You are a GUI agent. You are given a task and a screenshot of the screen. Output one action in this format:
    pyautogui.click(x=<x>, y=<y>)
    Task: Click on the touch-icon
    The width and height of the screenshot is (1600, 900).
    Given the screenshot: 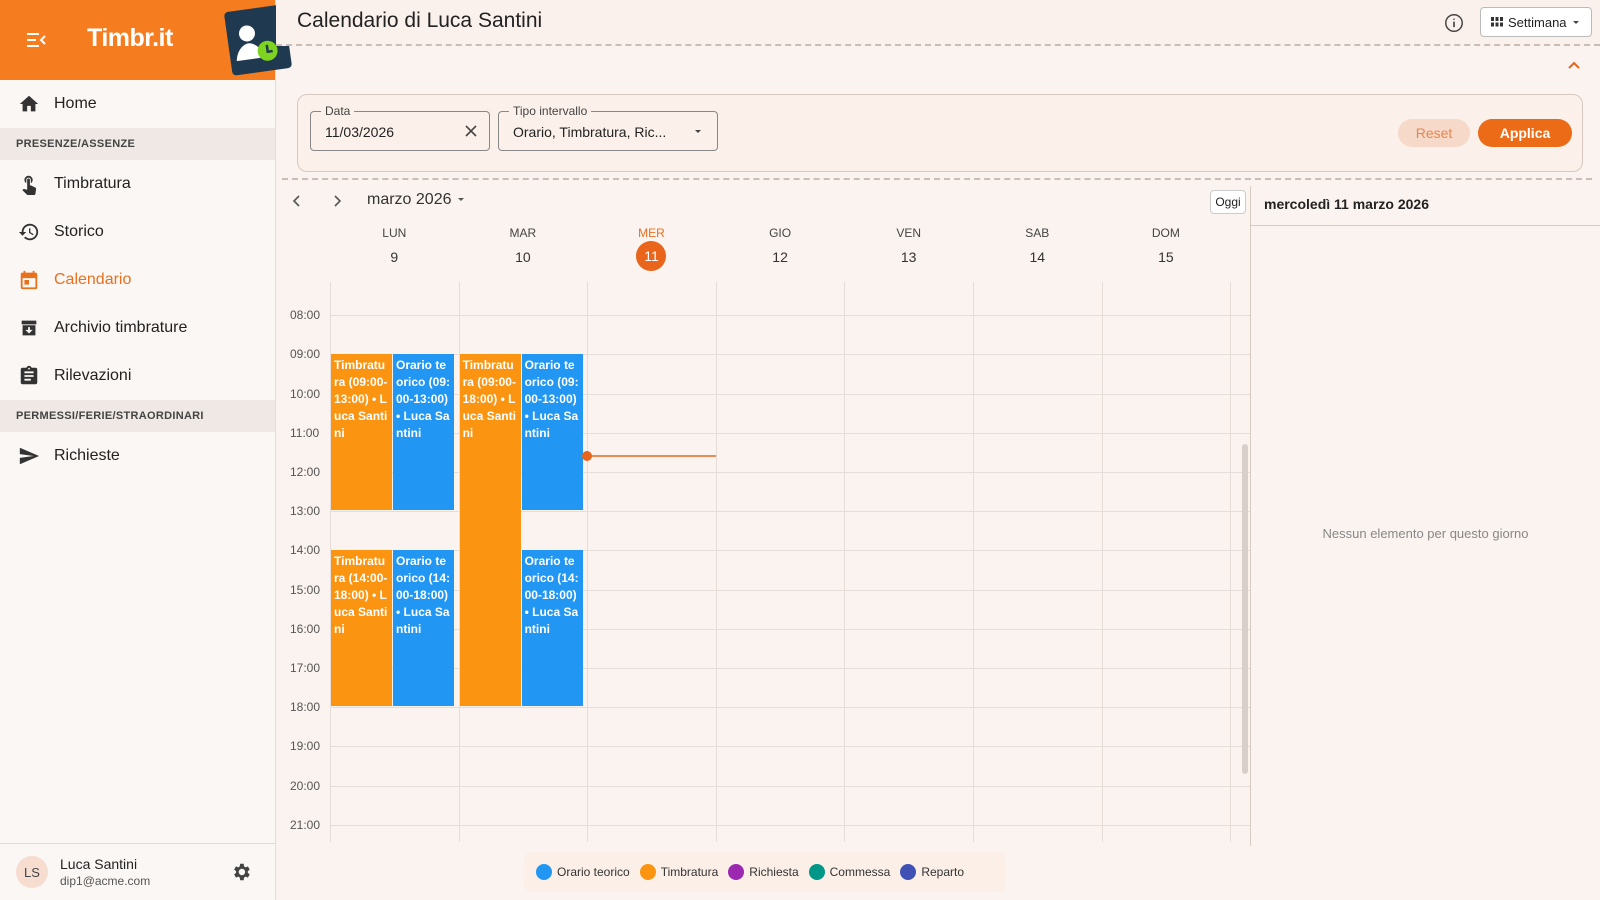 What is the action you would take?
    pyautogui.click(x=29, y=184)
    